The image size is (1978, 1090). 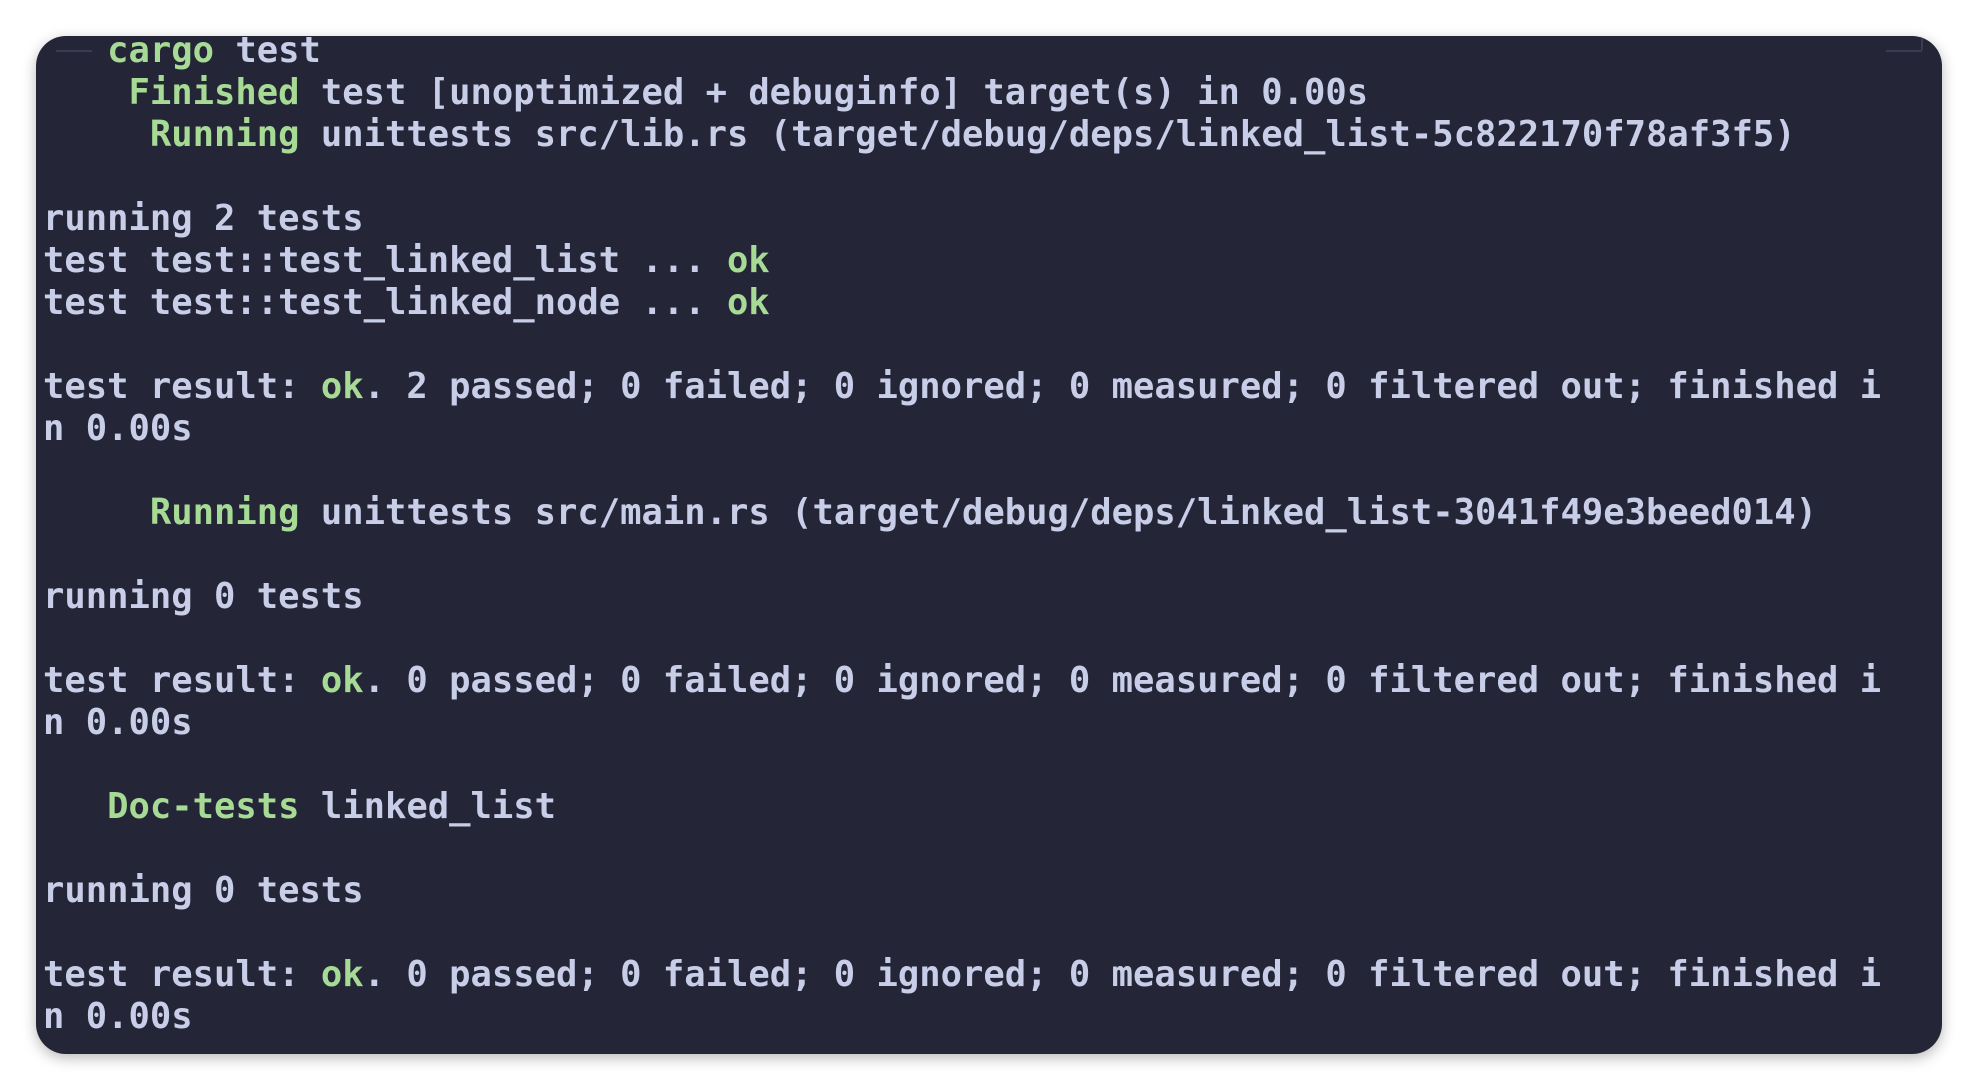 What do you see at coordinates (214, 92) in the screenshot?
I see `terminal-status-word: Finished` at bounding box center [214, 92].